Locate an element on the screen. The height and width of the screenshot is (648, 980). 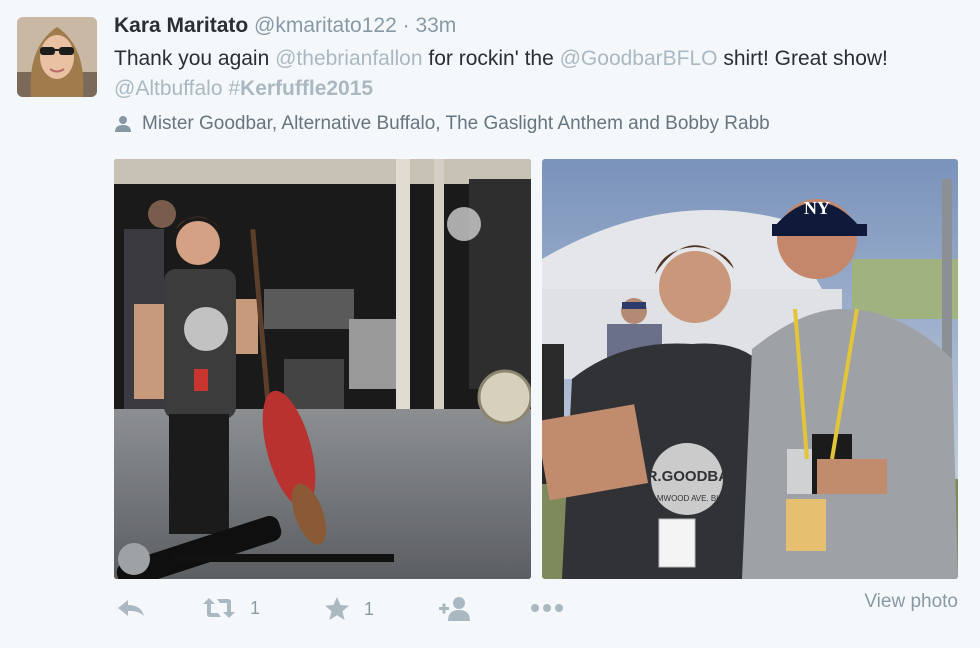
author-name: Kara Maritato is located at coordinates (181, 25).